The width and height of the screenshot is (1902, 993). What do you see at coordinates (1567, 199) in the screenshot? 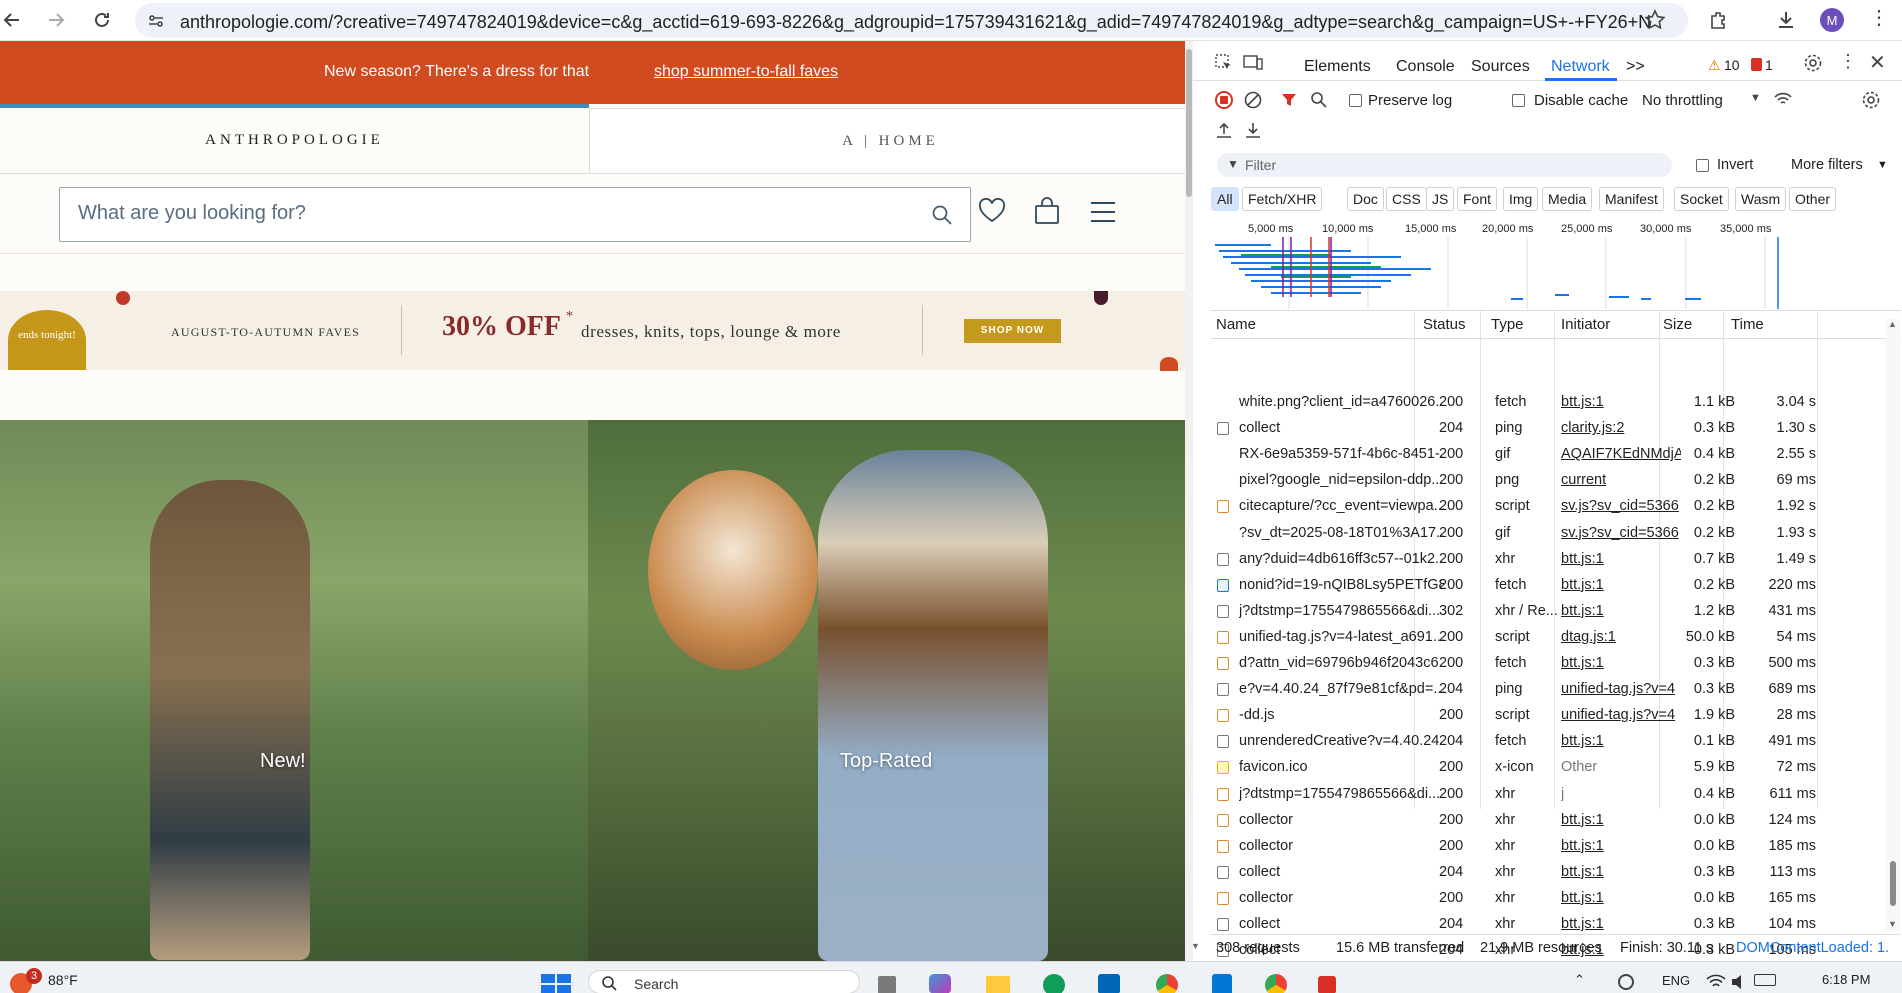
I see `filter-chip-media: Media` at bounding box center [1567, 199].